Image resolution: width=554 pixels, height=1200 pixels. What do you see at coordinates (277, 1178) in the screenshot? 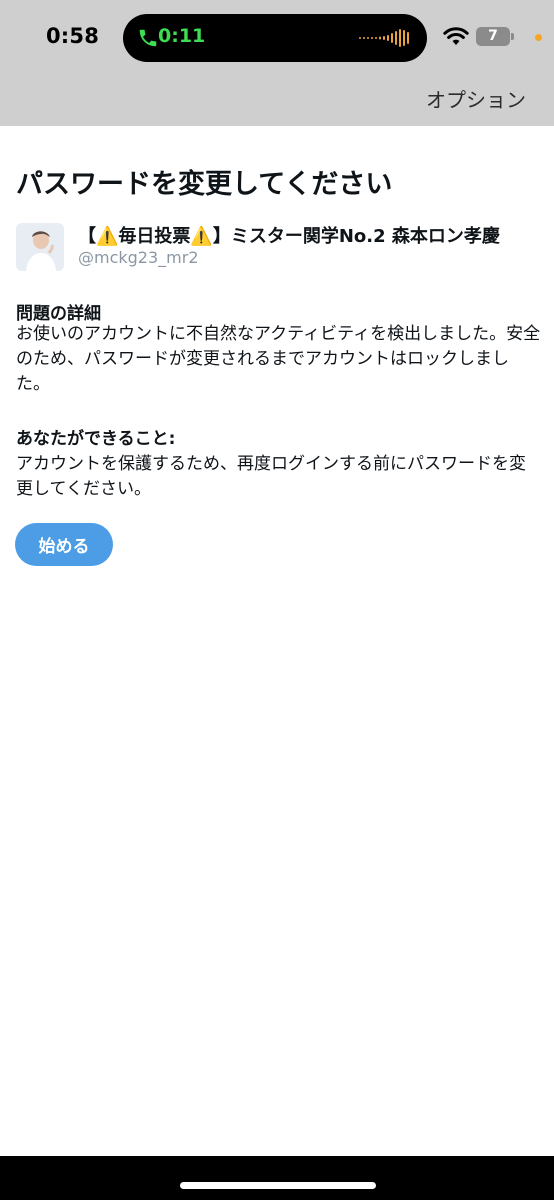
I see `bottom-bar` at bounding box center [277, 1178].